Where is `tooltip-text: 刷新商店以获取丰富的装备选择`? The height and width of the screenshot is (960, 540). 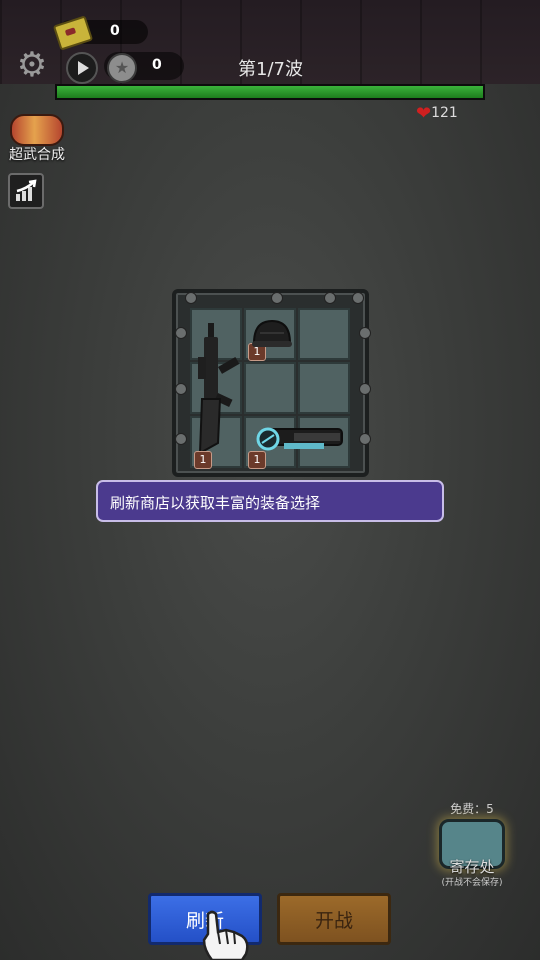 tooltip-text: 刷新商店以获取丰富的装备选择 is located at coordinates (215, 503).